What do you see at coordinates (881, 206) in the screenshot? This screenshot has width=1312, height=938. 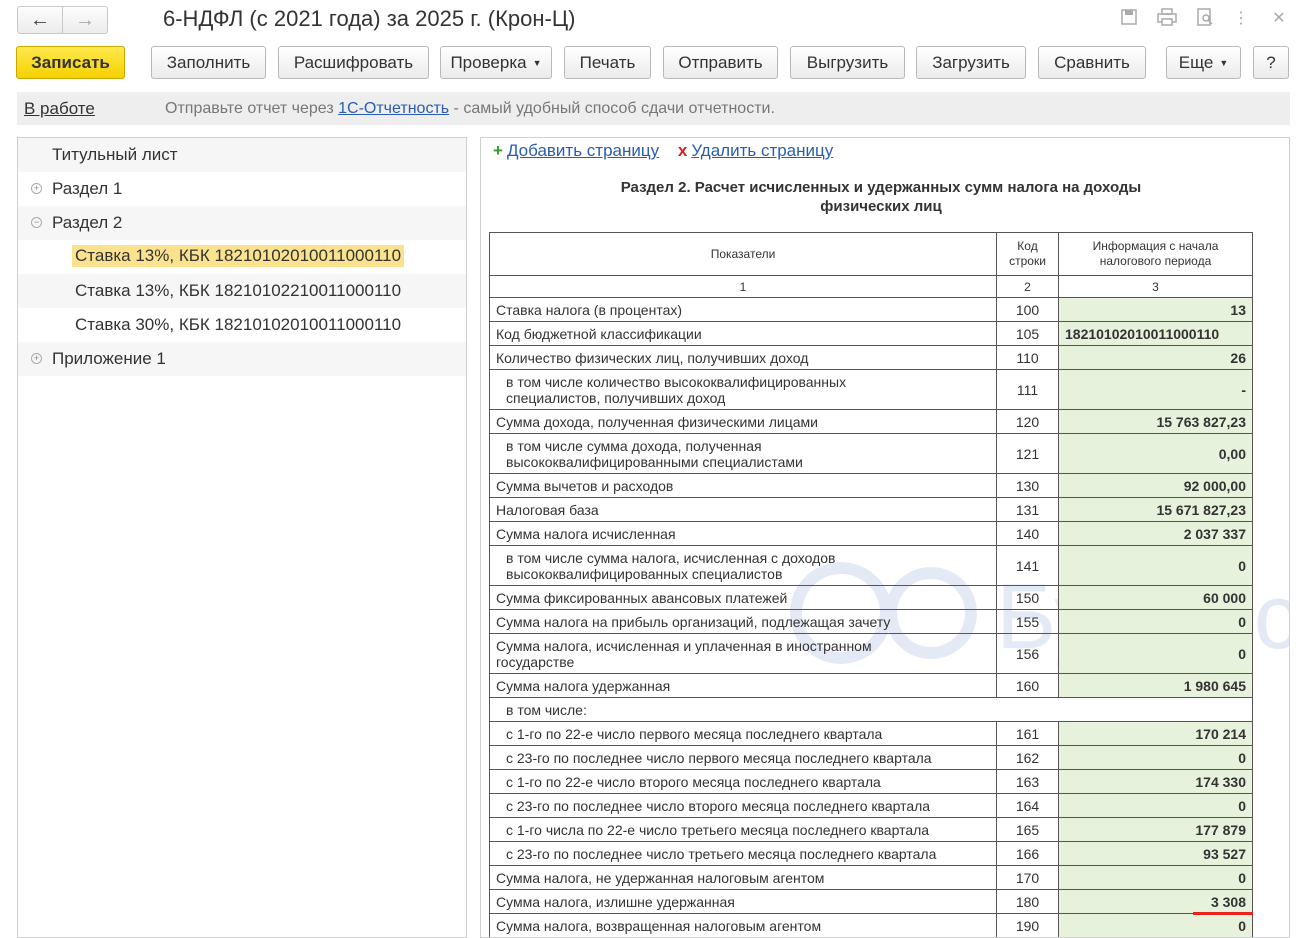 I see `section-title-line-2: физических лиц` at bounding box center [881, 206].